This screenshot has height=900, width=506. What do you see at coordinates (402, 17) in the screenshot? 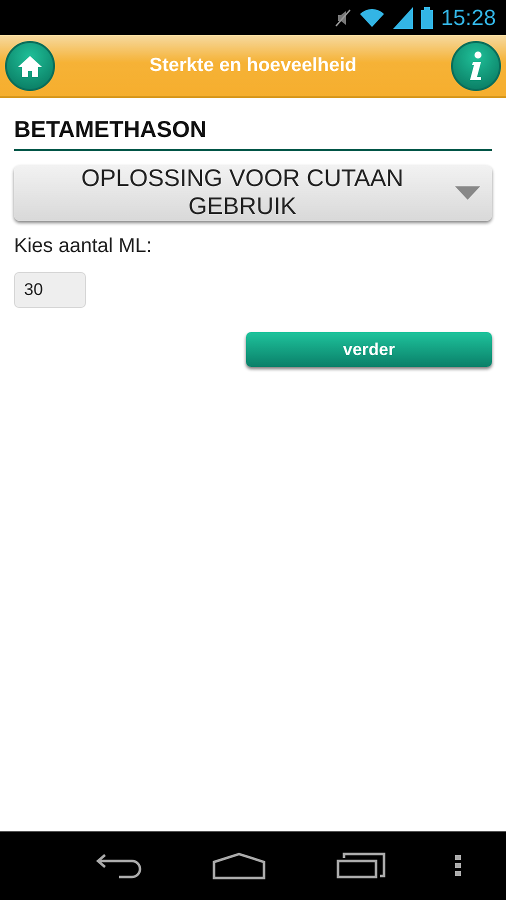
I see `signal-icon` at bounding box center [402, 17].